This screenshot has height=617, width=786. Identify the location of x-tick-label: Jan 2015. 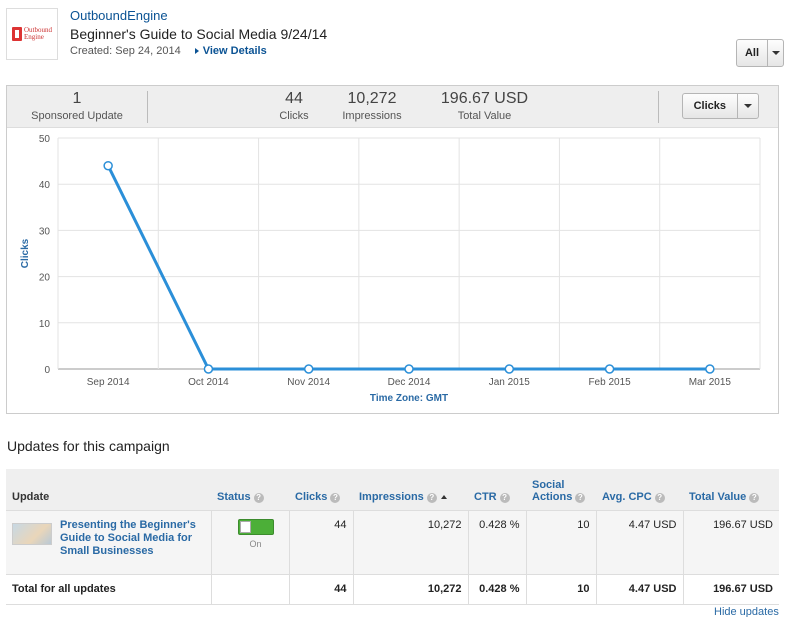
(510, 382).